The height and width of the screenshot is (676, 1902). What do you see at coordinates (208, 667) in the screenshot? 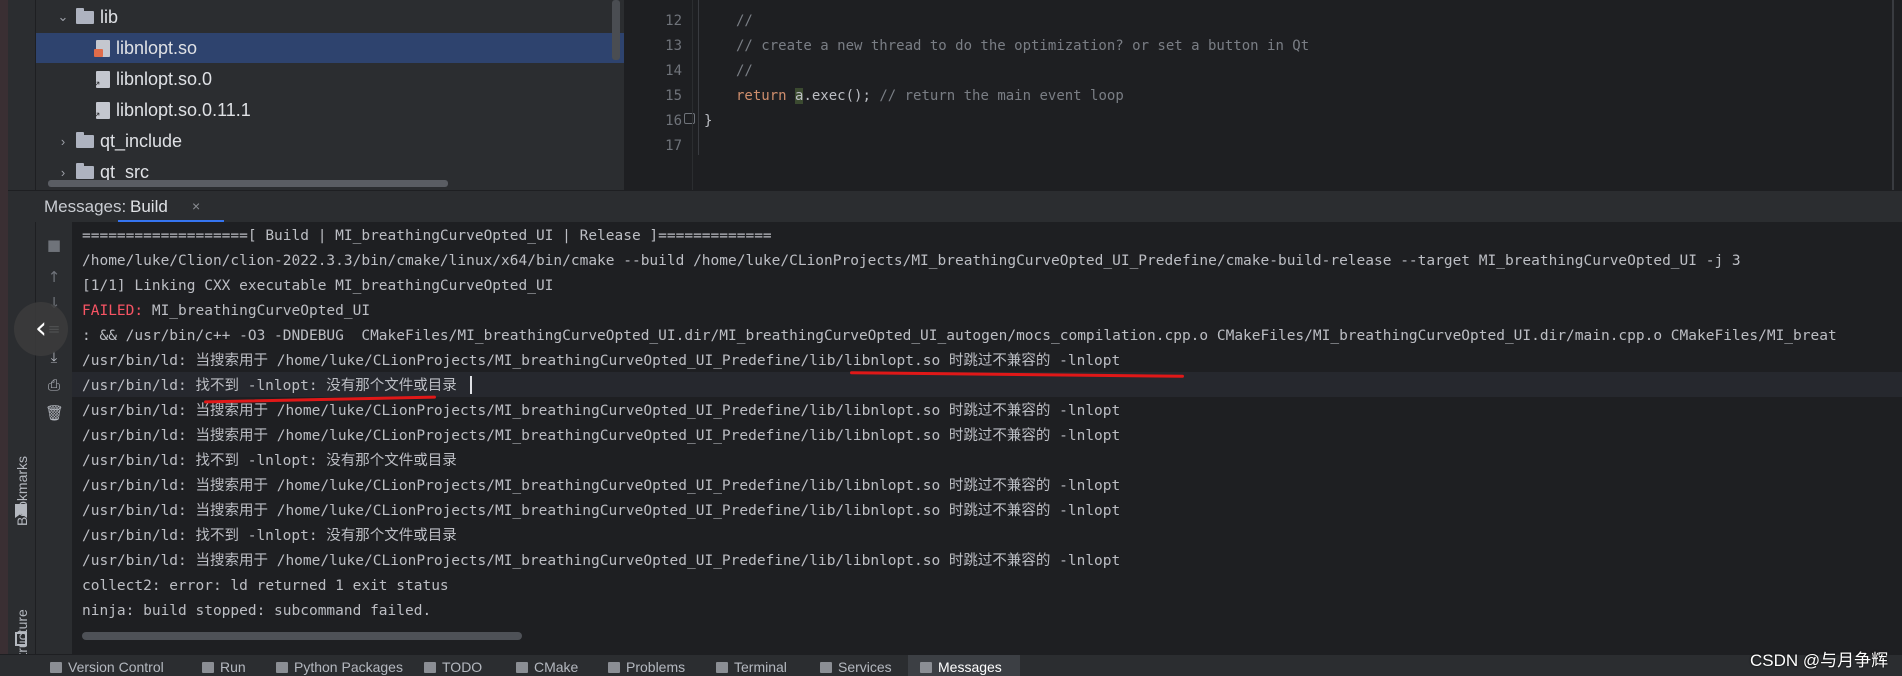
I see `play-icon` at bounding box center [208, 667].